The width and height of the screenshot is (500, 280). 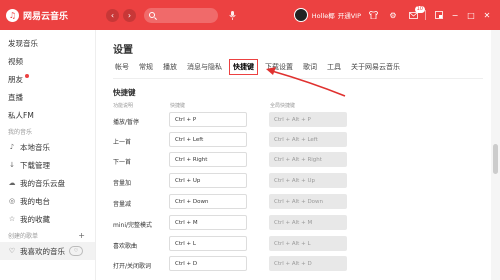 I want to click on row-label: 播放/暂停, so click(x=126, y=122).